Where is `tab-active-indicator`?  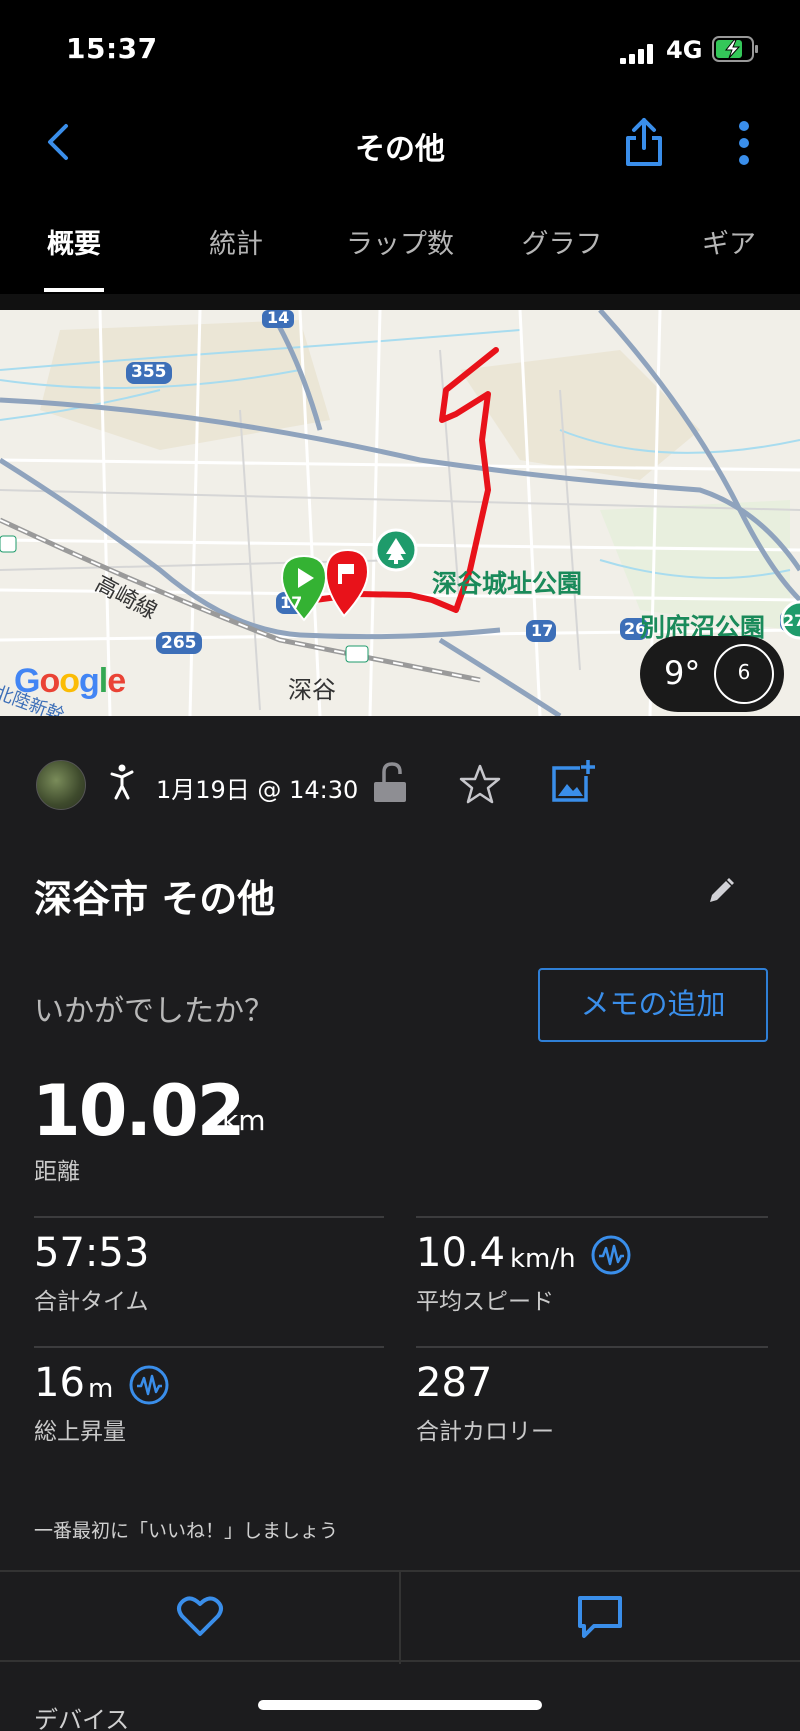 tab-active-indicator is located at coordinates (74, 290).